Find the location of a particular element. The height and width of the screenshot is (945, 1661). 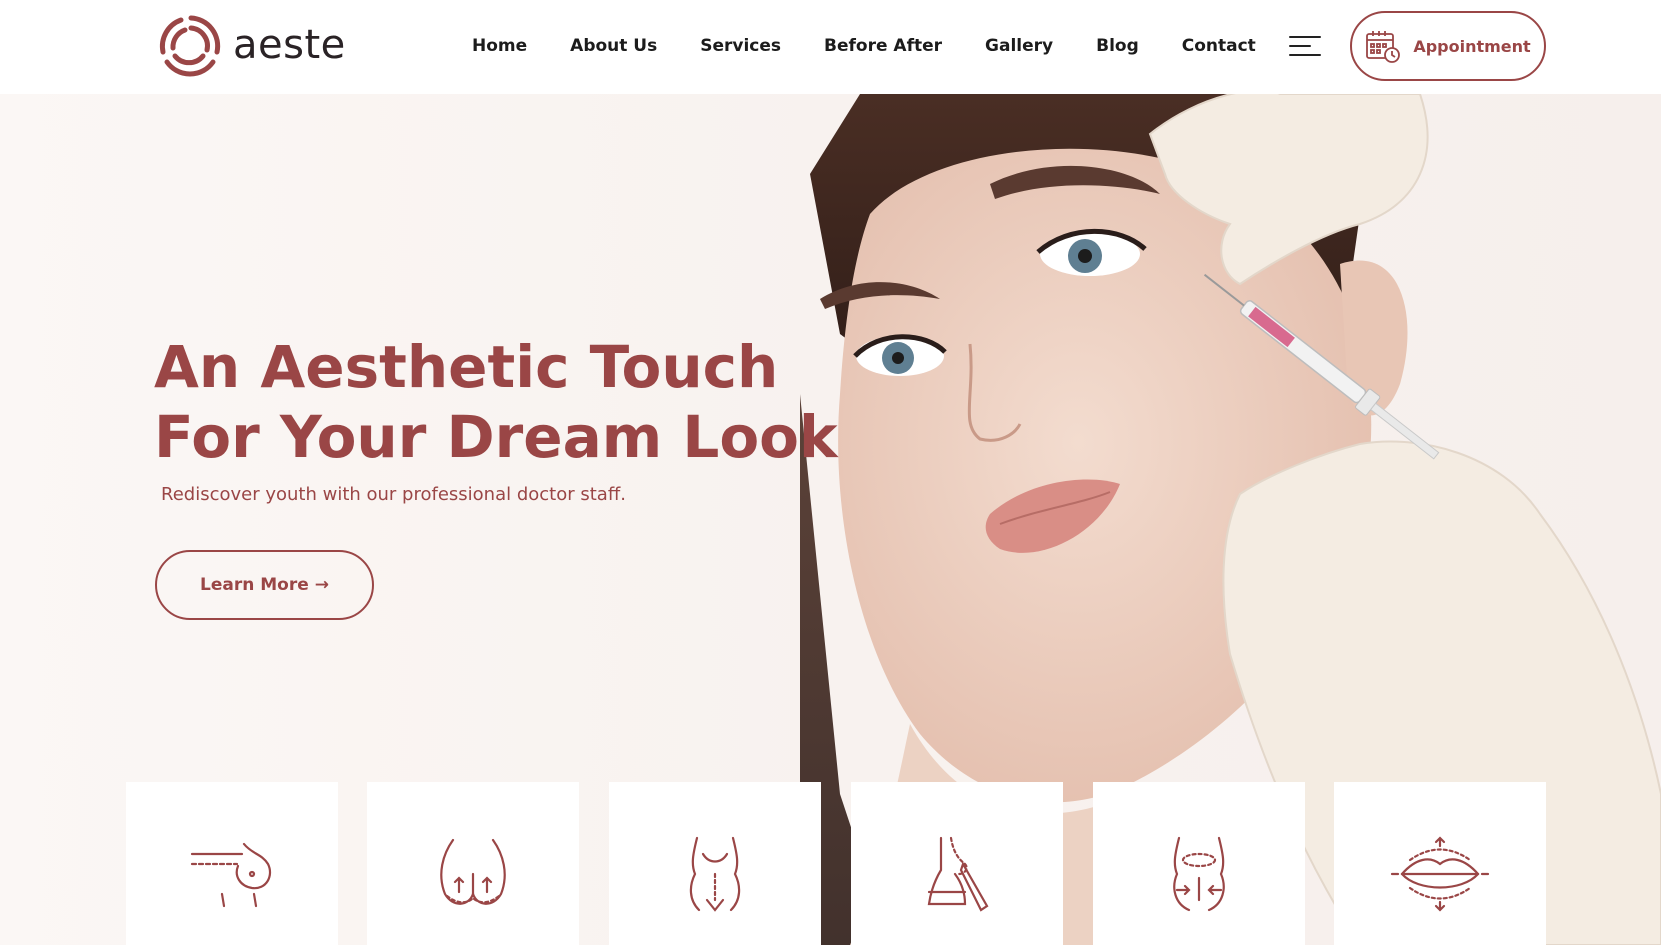

appointment-label: Appointment is located at coordinates (1472, 46).